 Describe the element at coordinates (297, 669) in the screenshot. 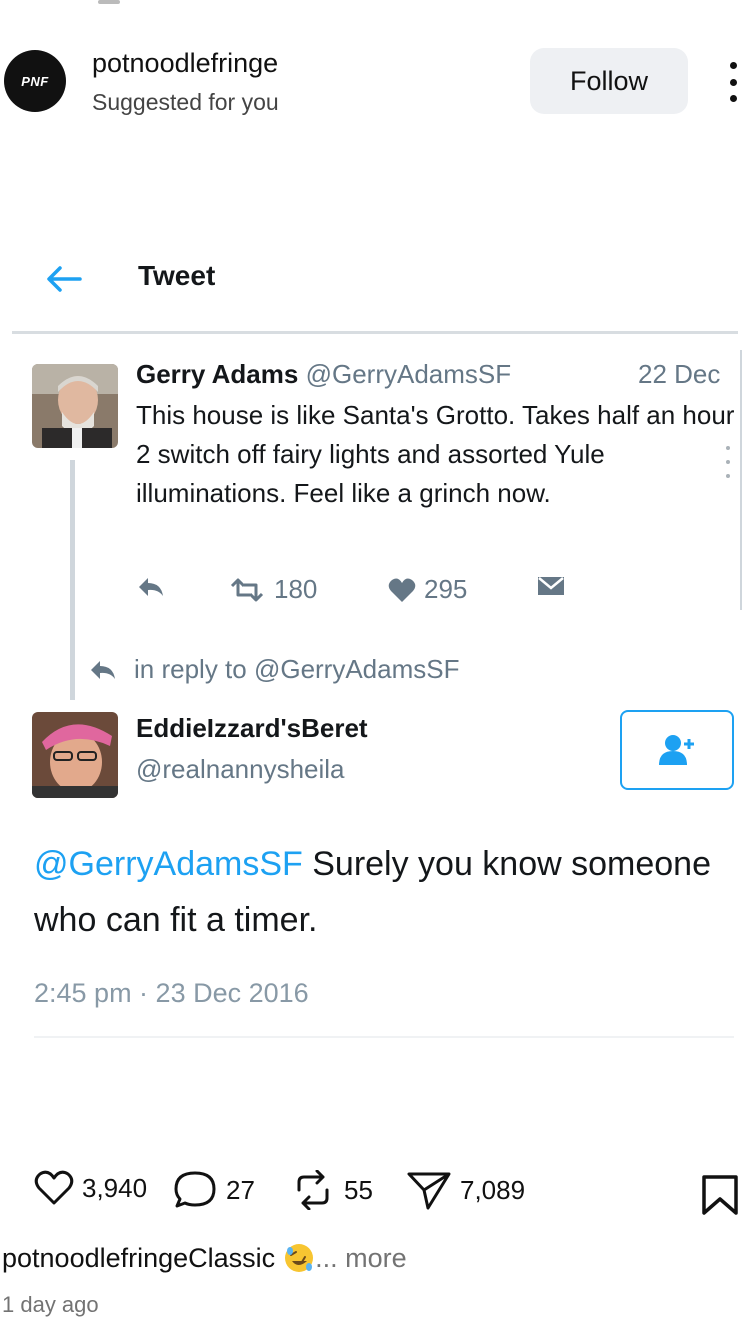

I see `in-reply-to-text: in reply to @GerryAdamsSF` at that location.